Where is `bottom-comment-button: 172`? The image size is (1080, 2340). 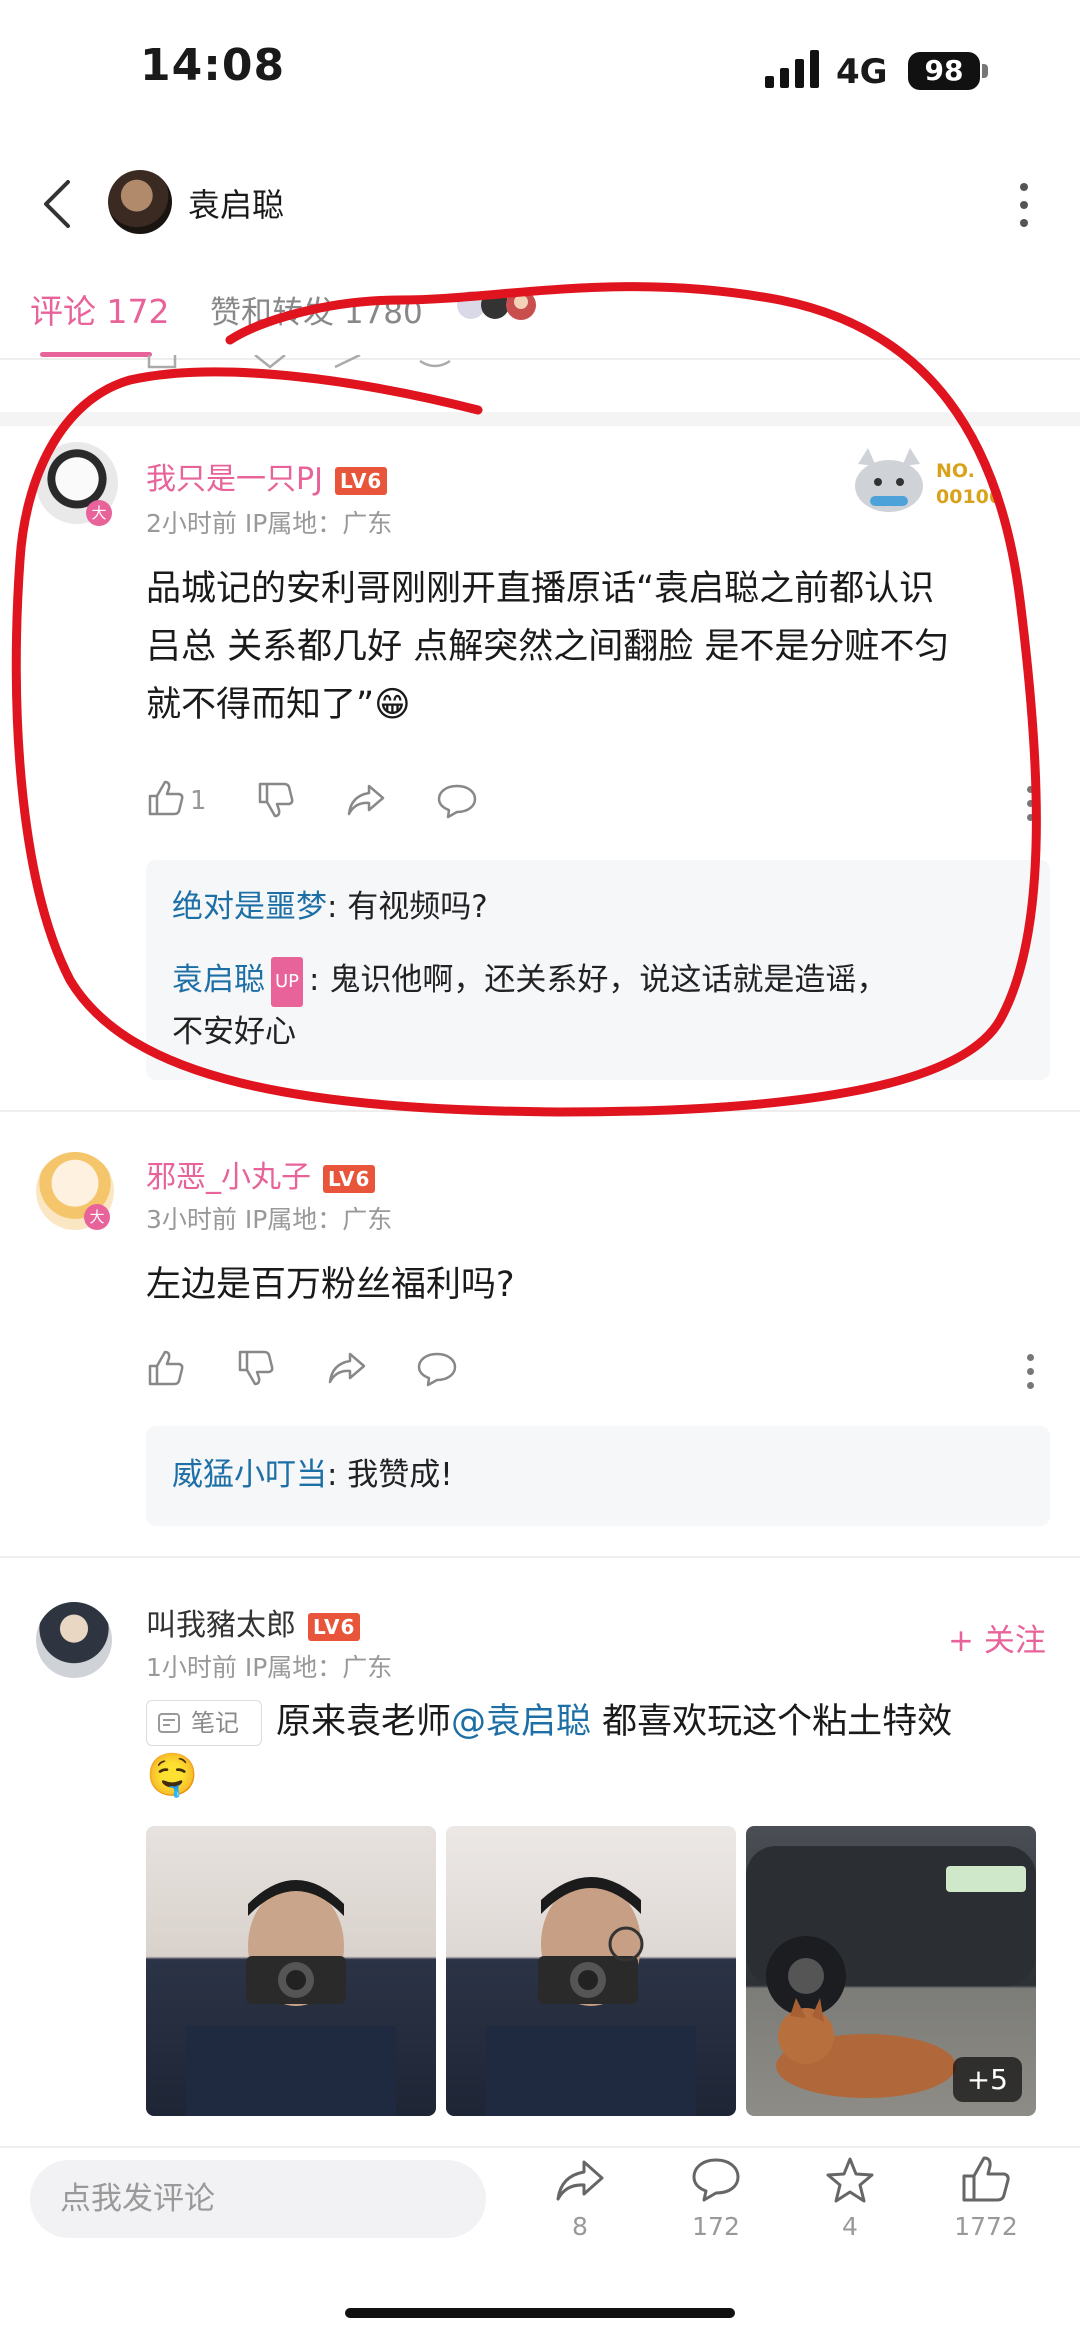 bottom-comment-button: 172 is located at coordinates (716, 2198).